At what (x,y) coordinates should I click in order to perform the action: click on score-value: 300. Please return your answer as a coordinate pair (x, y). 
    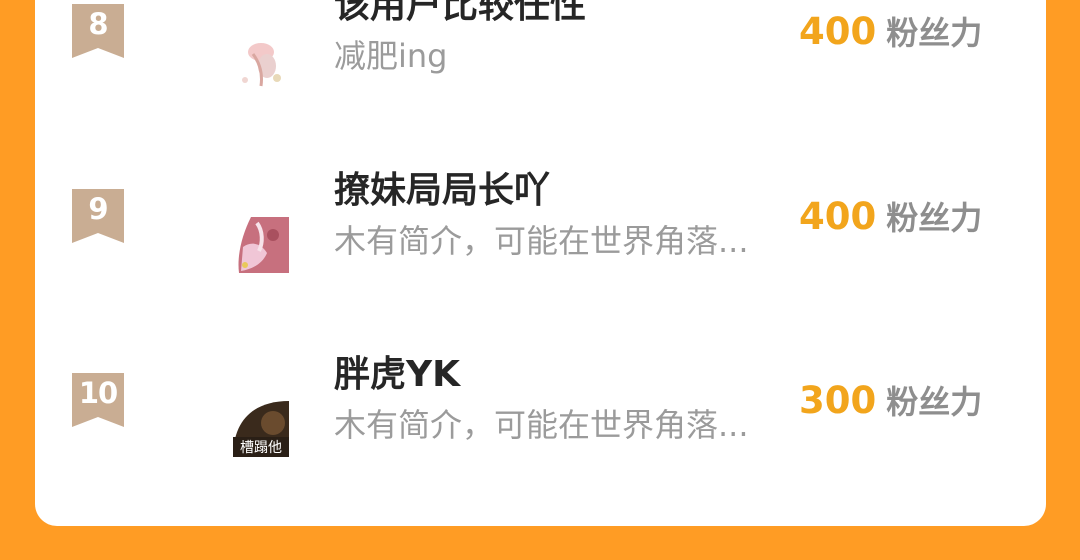
    Looking at the image, I should click on (838, 400).